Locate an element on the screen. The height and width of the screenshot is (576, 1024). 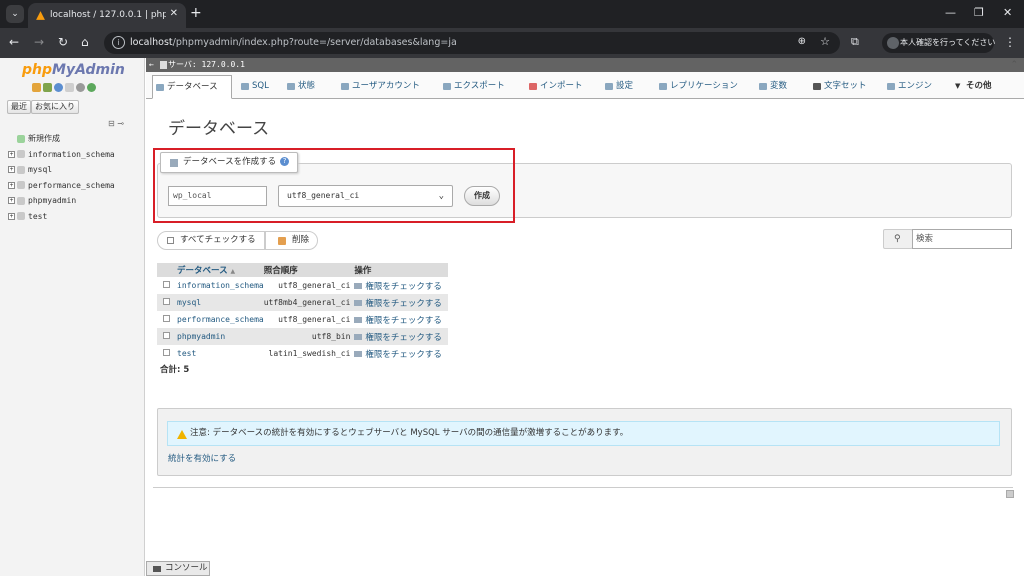
tab-import: インポート is located at coordinates (559, 87).